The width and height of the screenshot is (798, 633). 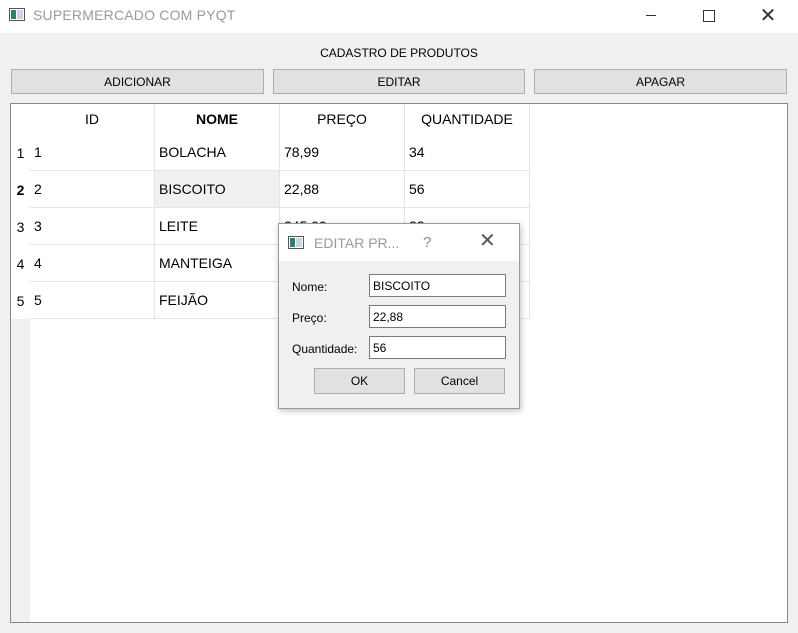 I want to click on maximize-icon, so click(x=709, y=15).